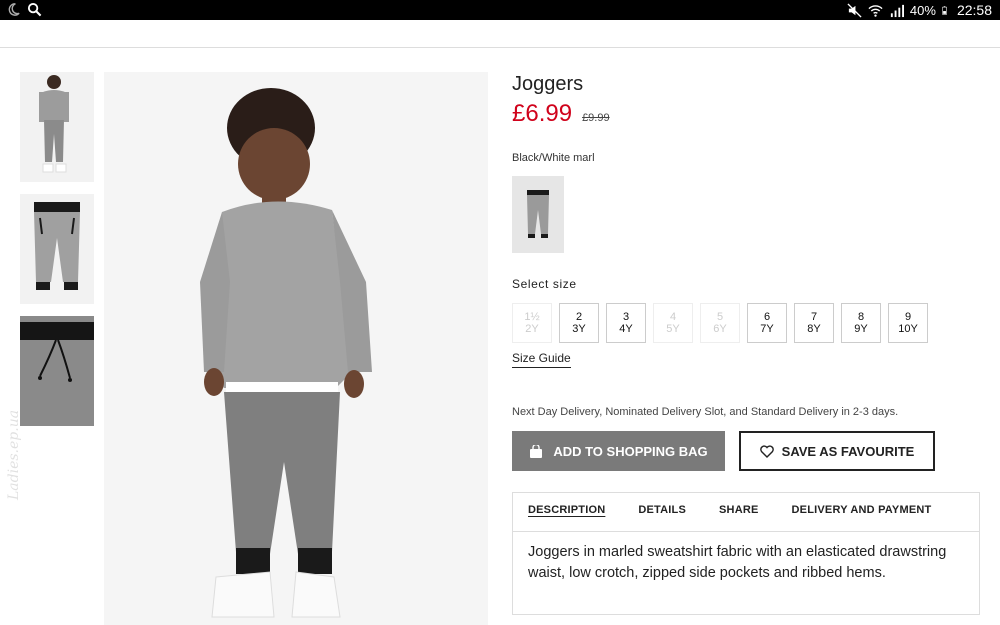 The height and width of the screenshot is (625, 1000). I want to click on color-name: Black/White marl, so click(553, 158).